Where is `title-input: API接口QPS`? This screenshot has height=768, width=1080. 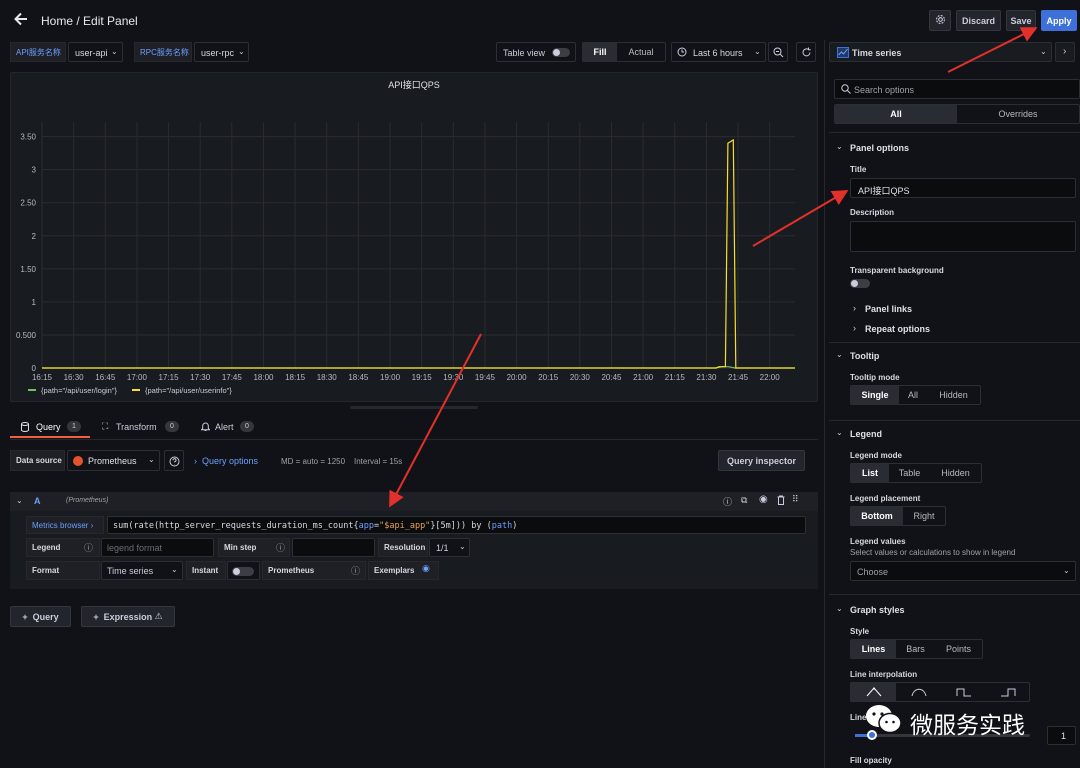
title-input: API接口QPS is located at coordinates (963, 188).